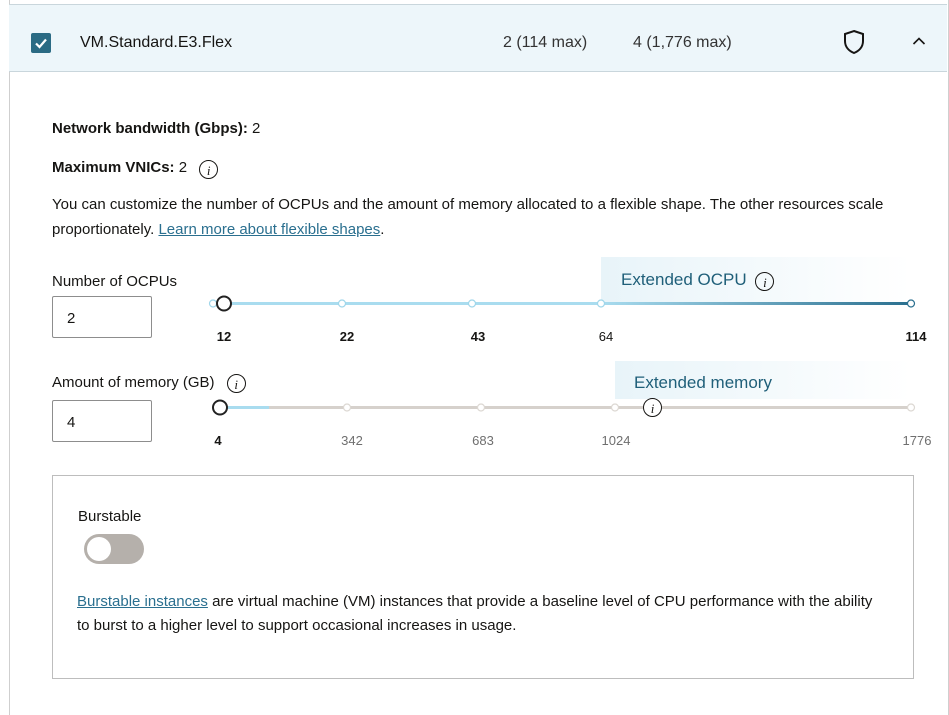 The height and width of the screenshot is (715, 949). What do you see at coordinates (183, 167) in the screenshot?
I see `max-vnics-value: 2` at bounding box center [183, 167].